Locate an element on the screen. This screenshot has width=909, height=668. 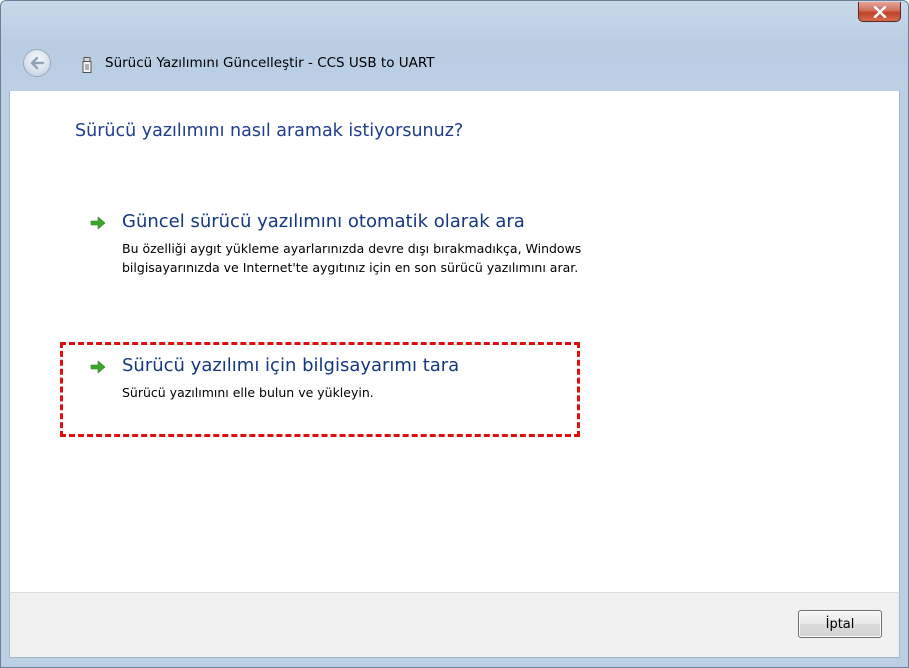
close-icon is located at coordinates (879, 11).